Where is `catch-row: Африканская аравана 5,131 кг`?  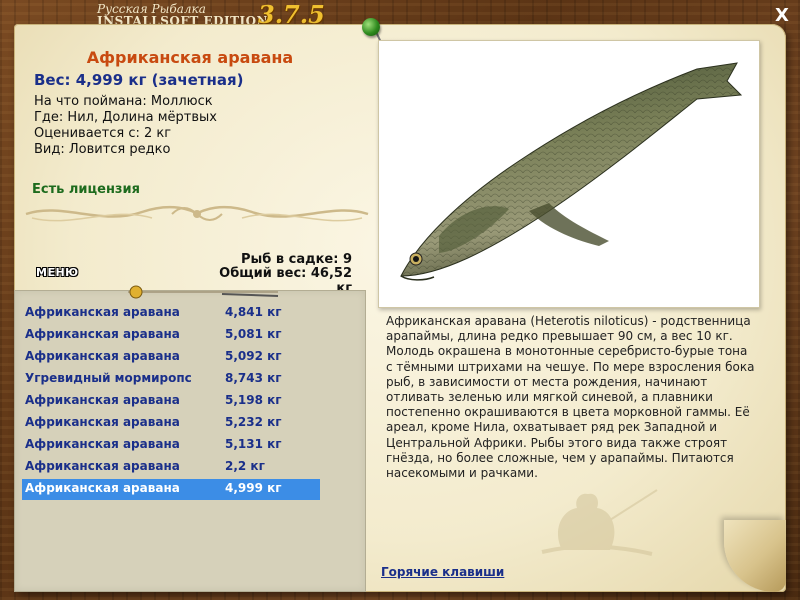
catch-row: Африканская аравана 5,131 кг is located at coordinates (171, 445).